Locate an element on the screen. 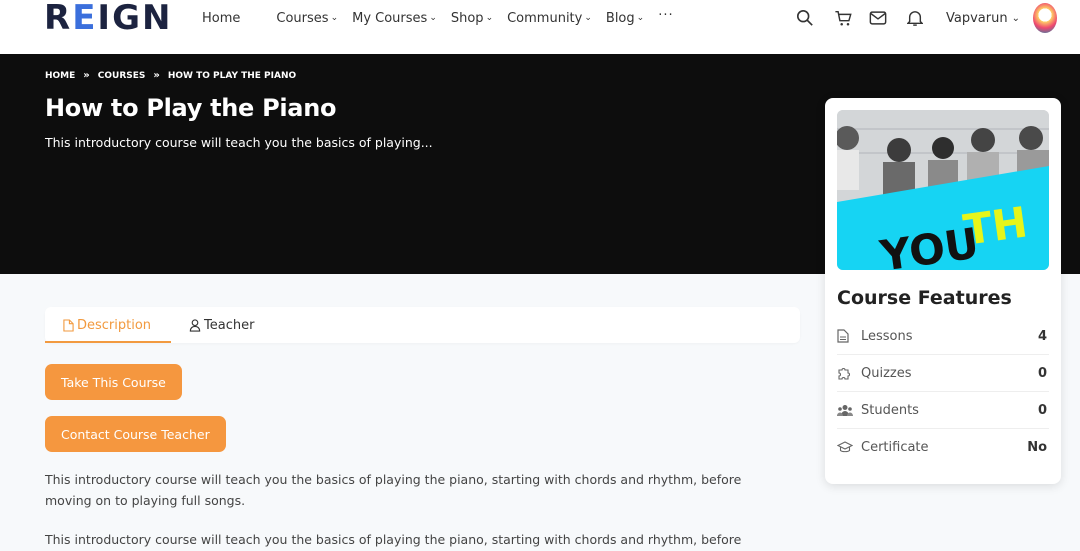 This screenshot has width=1080, height=551. user-name: Vapvarun is located at coordinates (977, 18).